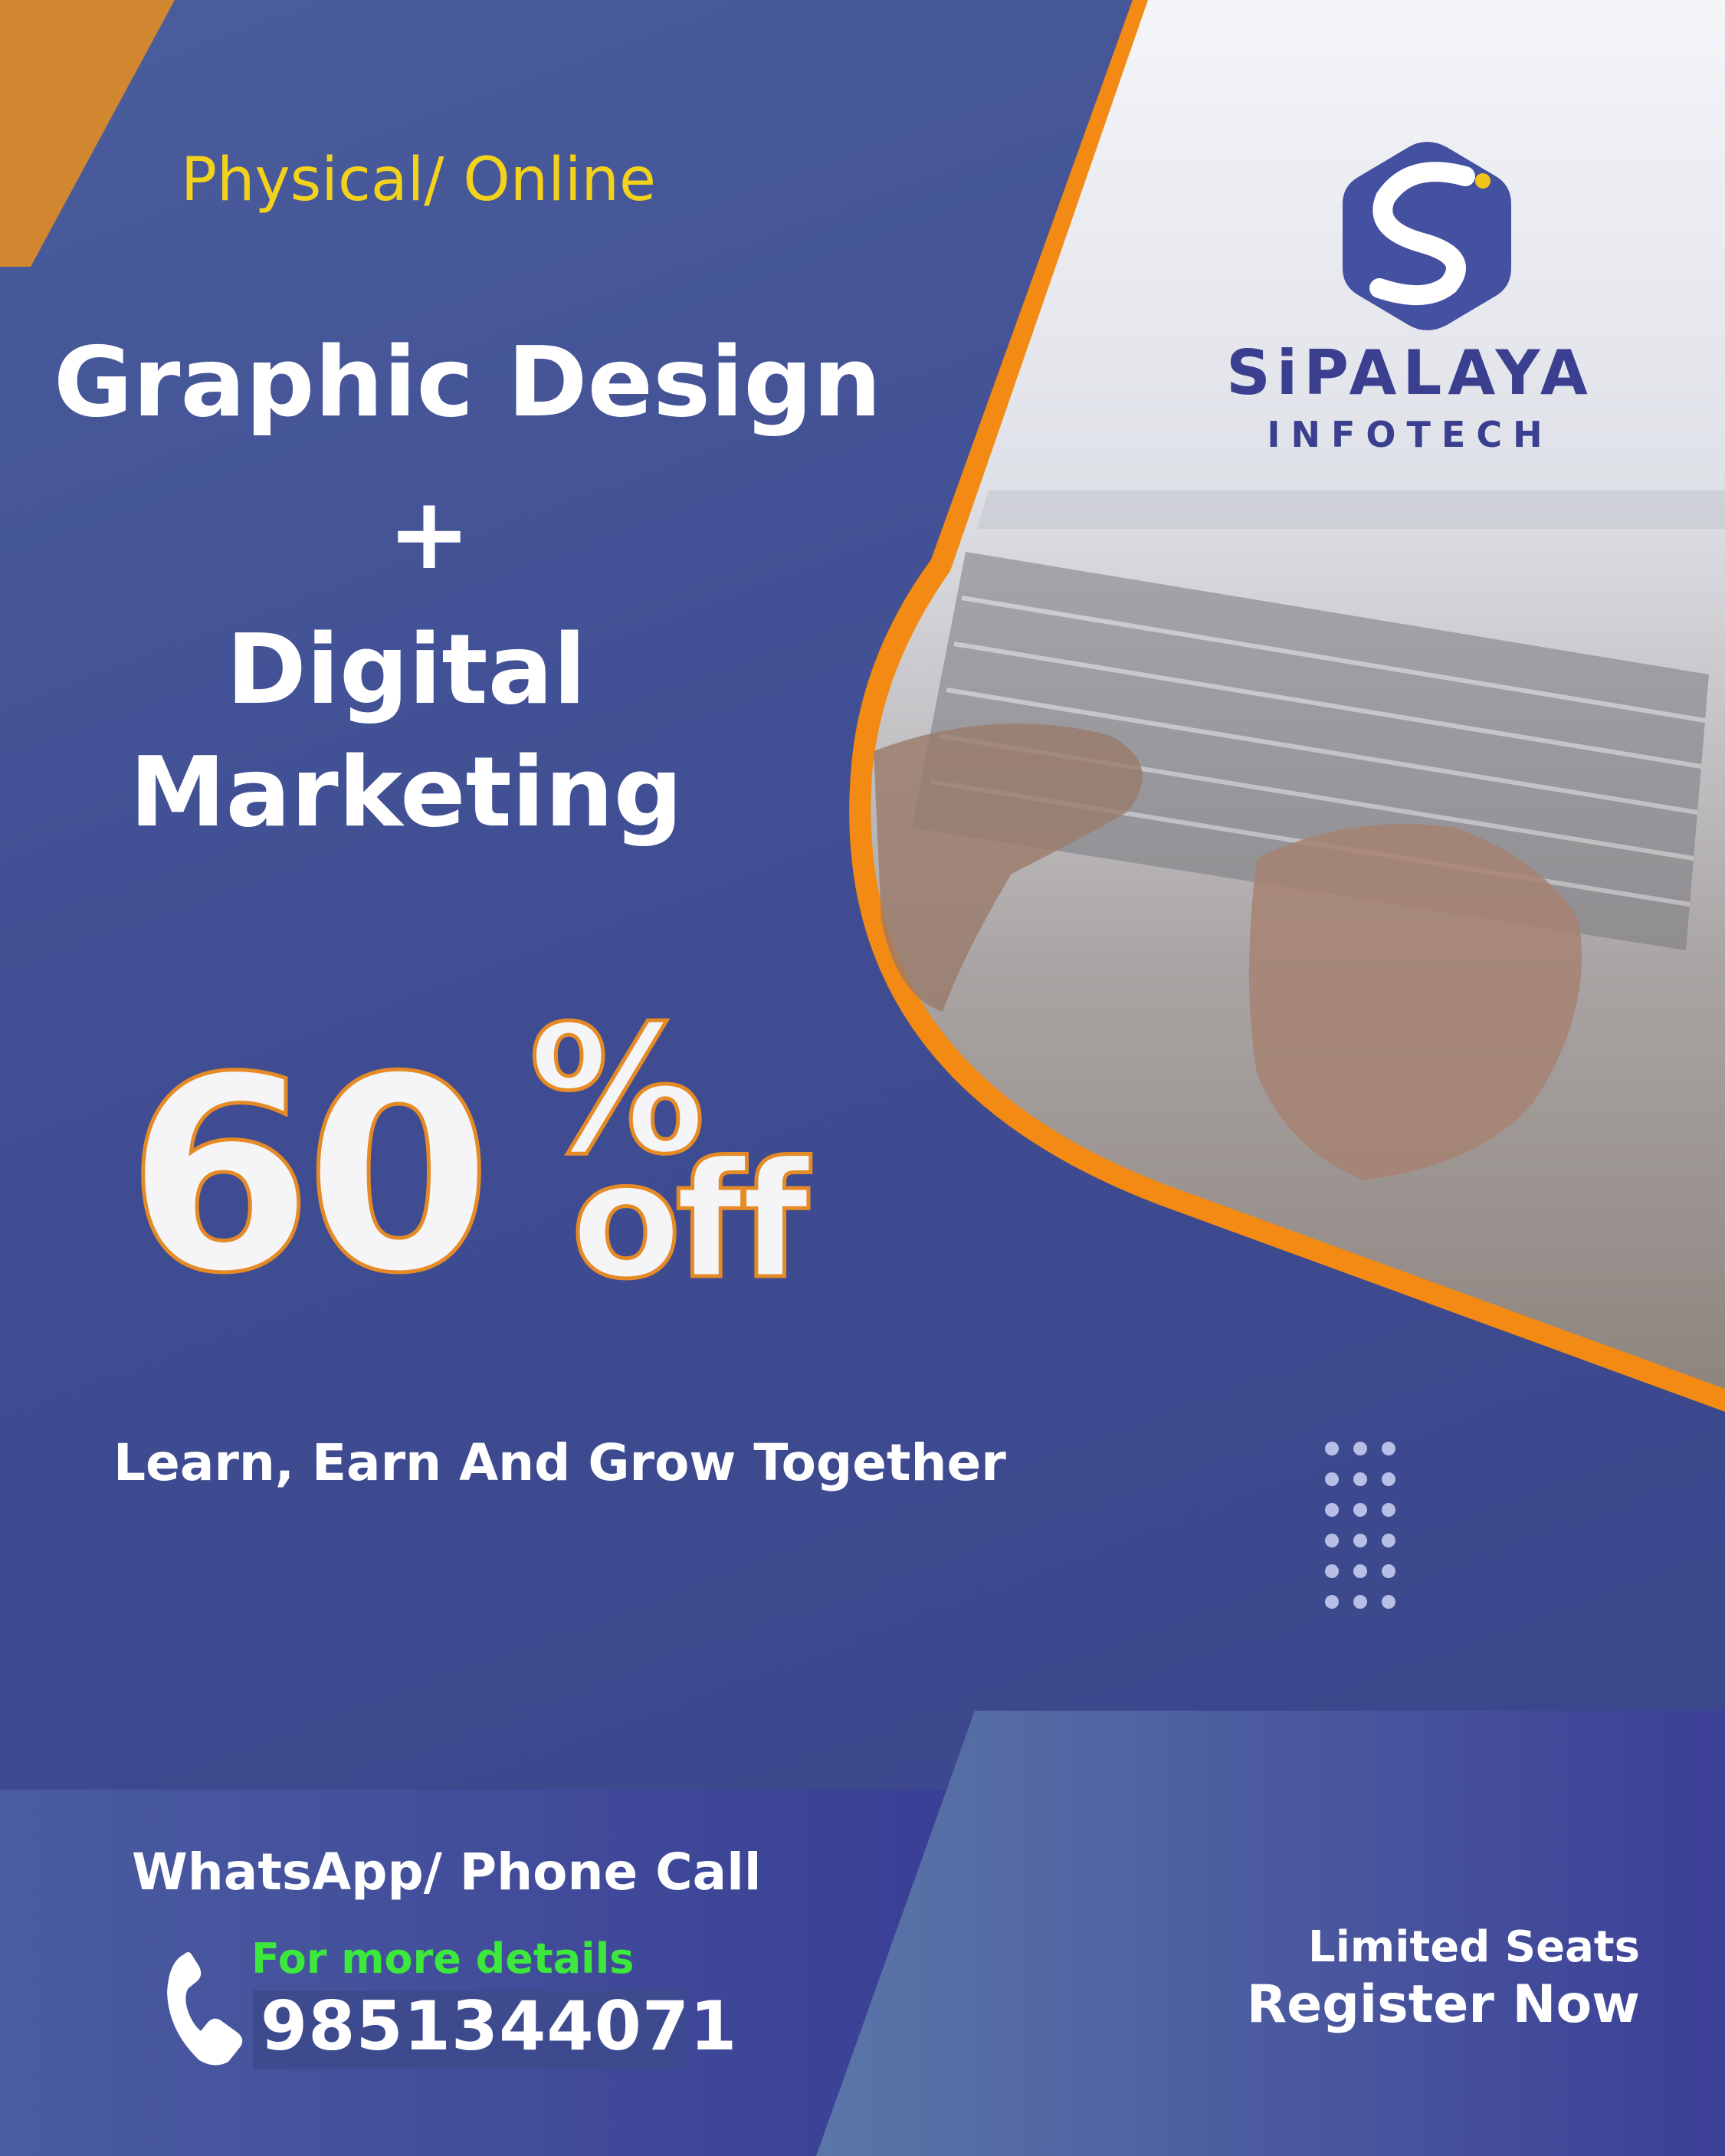 This screenshot has height=2156, width=1725. What do you see at coordinates (443, 1959) in the screenshot?
I see `details-label: For more details` at bounding box center [443, 1959].